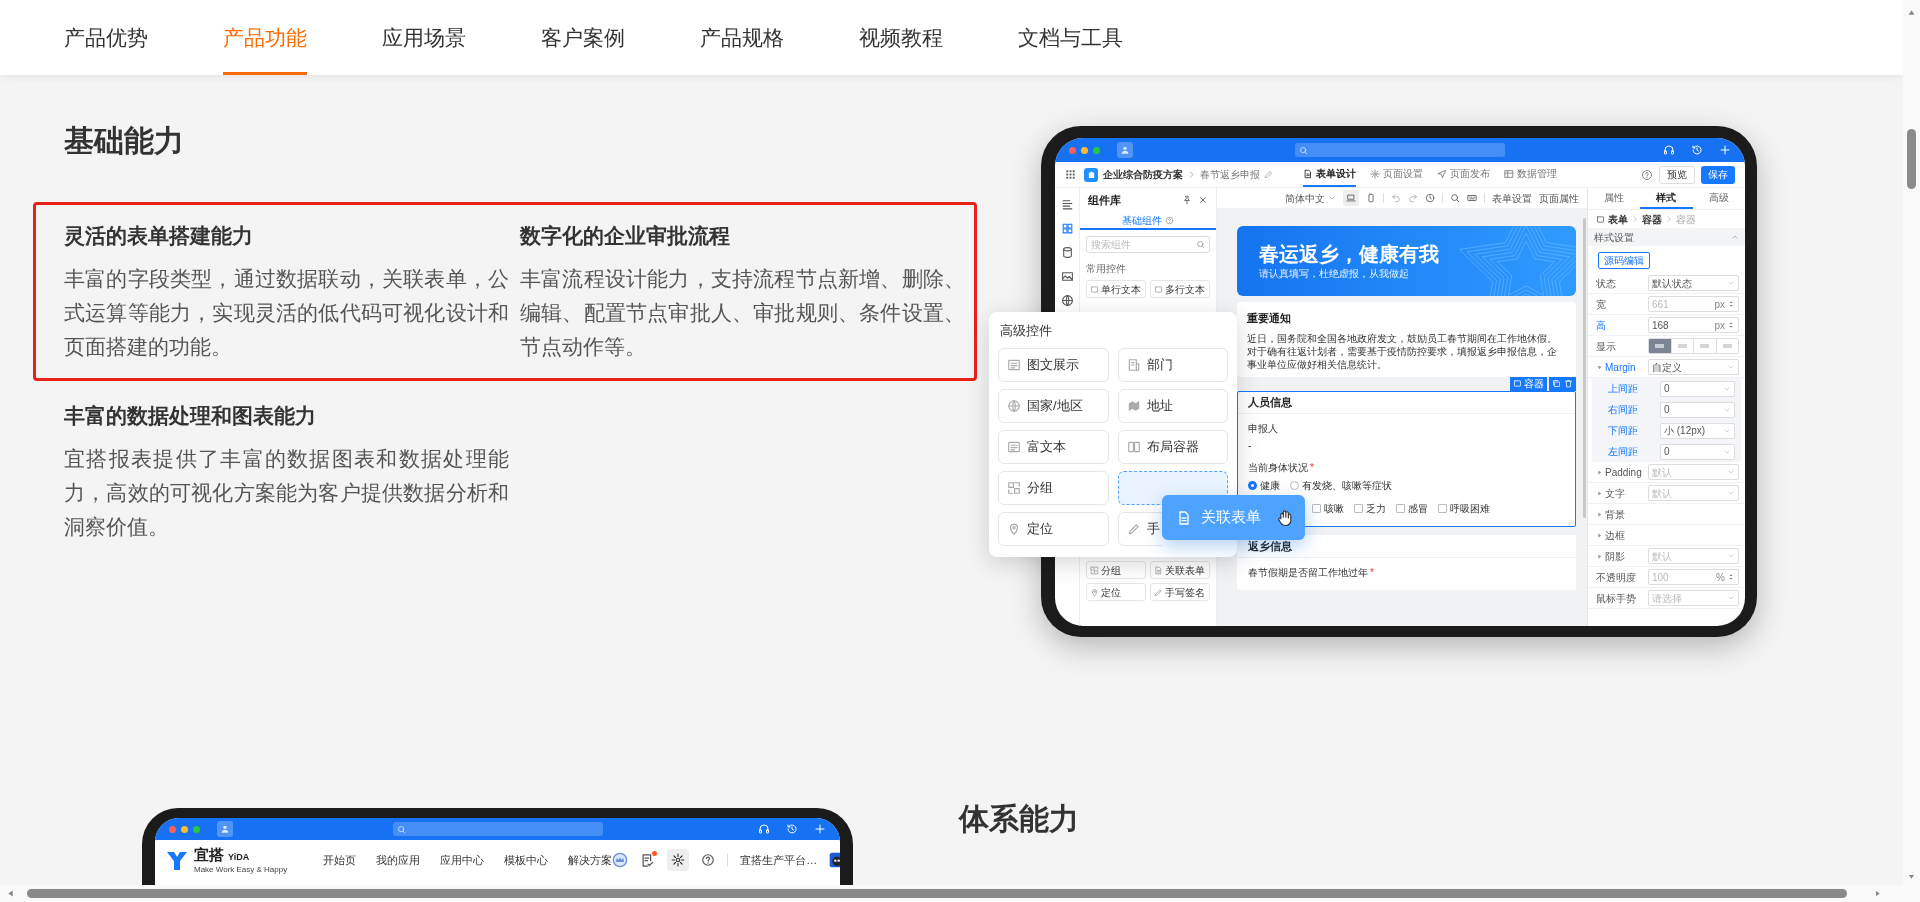 This screenshot has height=902, width=1920. What do you see at coordinates (1143, 174) in the screenshot?
I see `breadcrumb-link: 企业综合防疫方案` at bounding box center [1143, 174].